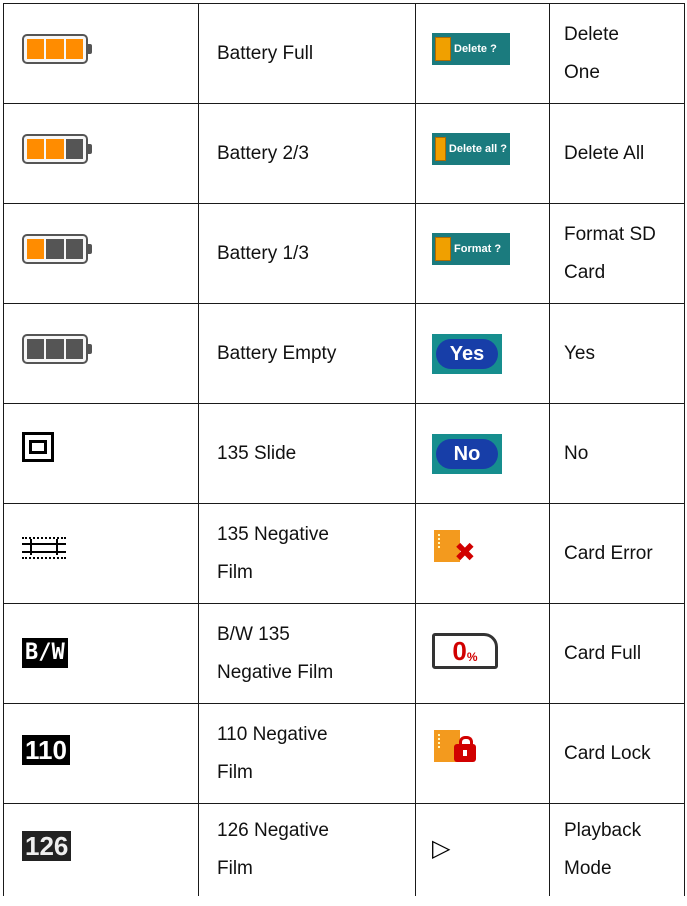 The image size is (687, 906). Describe the element at coordinates (344, 453) in the screenshot. I see `table-row: 135 Slide No No` at that location.